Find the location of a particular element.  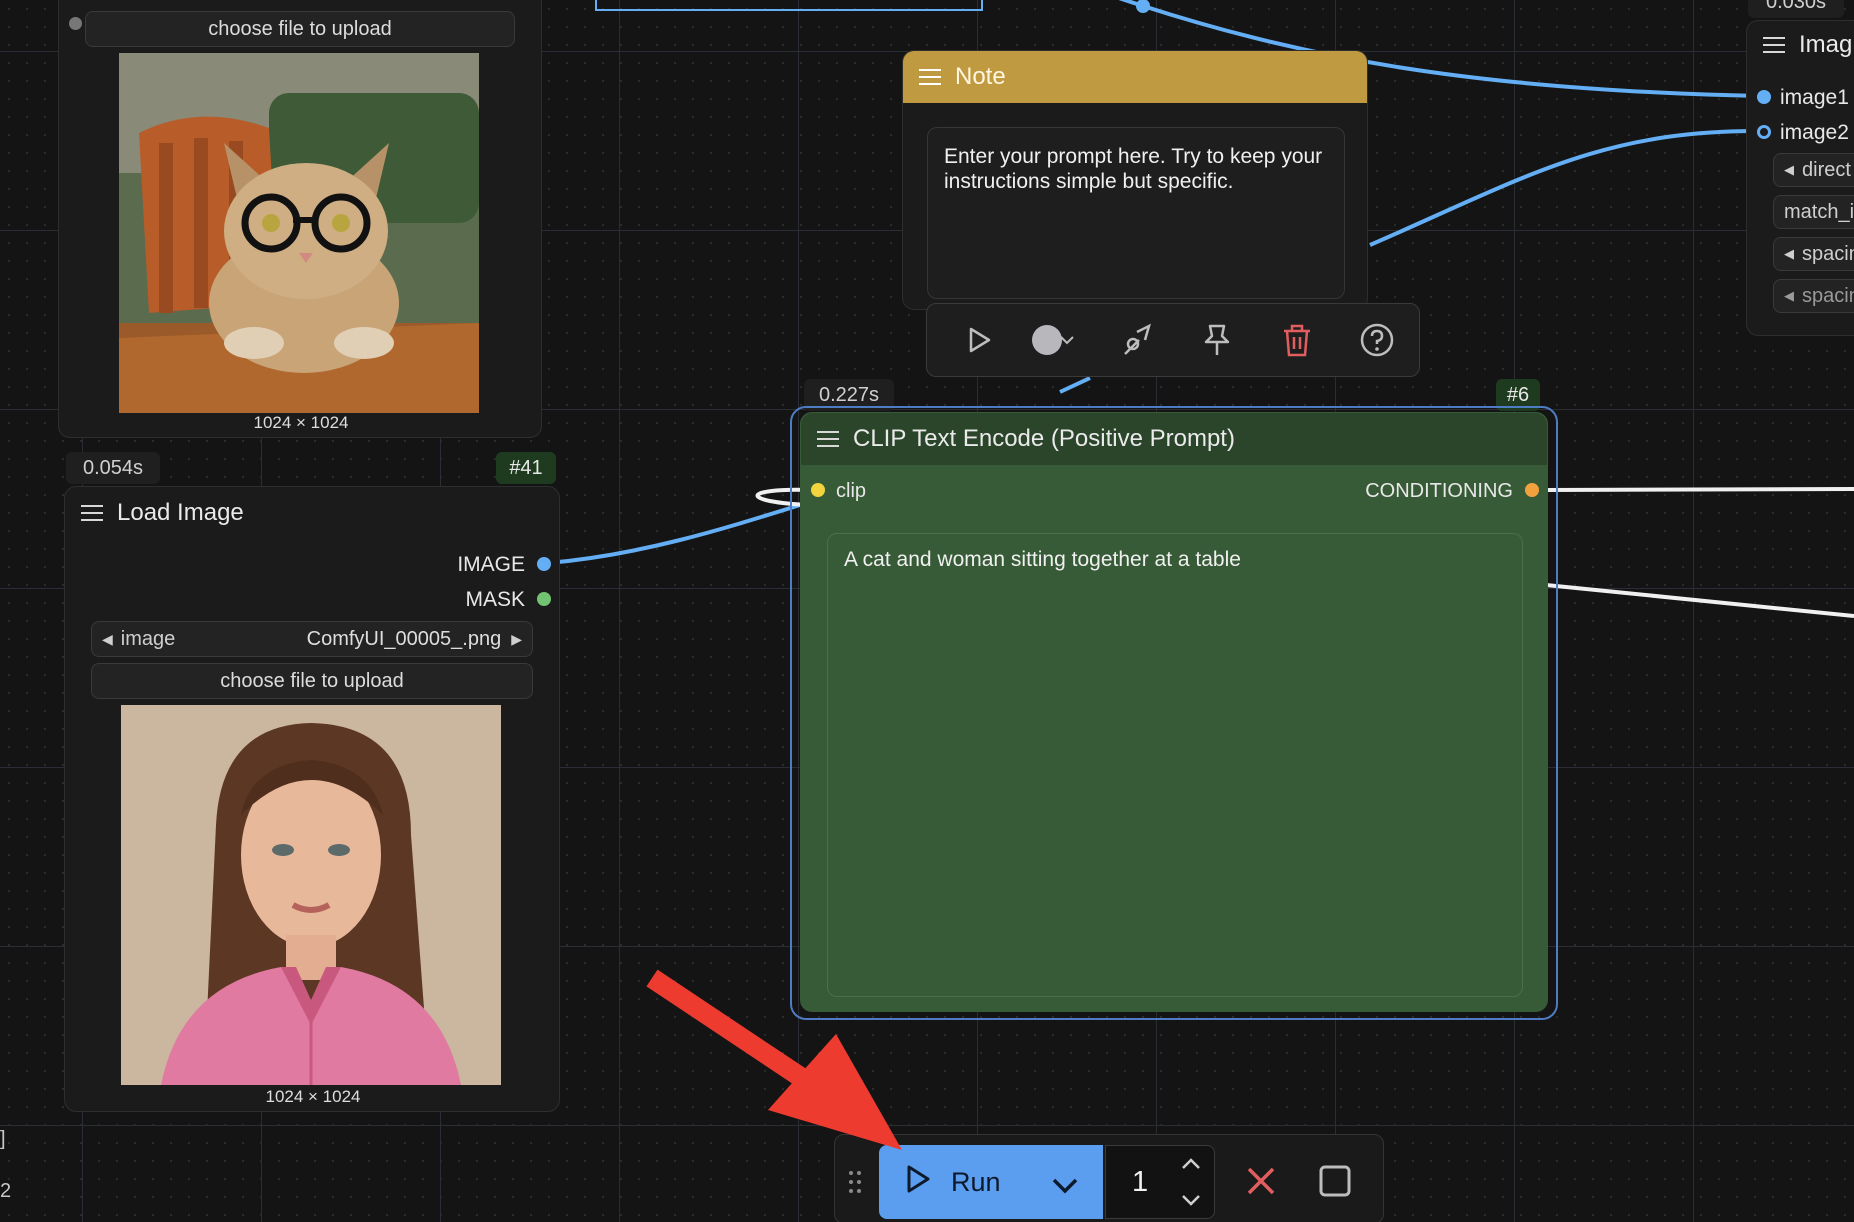

direction-combo: ◀ direct is located at coordinates (1813, 170).